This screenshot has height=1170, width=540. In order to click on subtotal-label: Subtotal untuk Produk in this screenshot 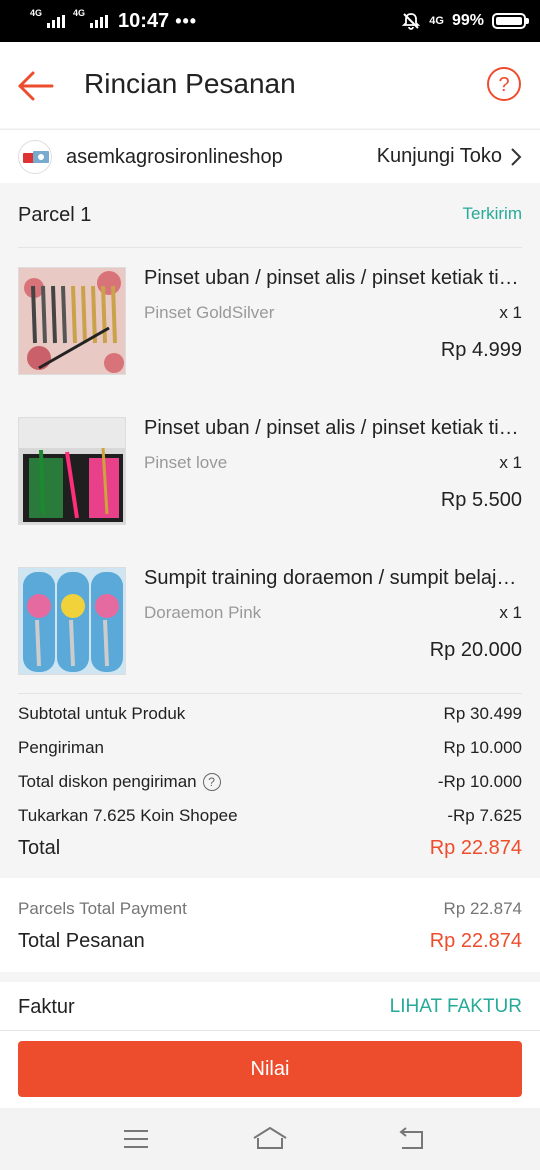, I will do `click(102, 713)`.